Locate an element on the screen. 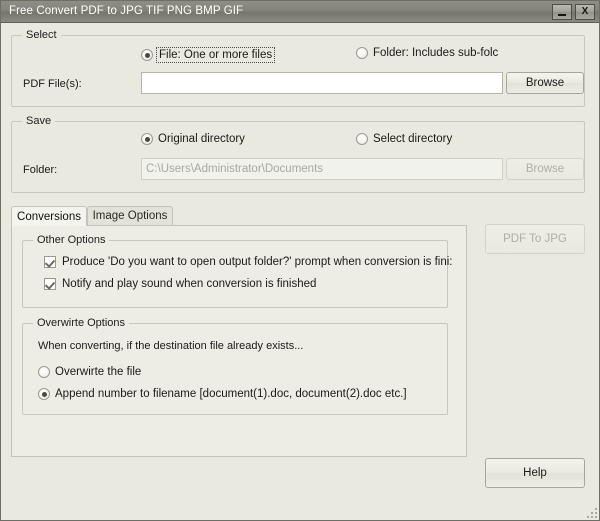  resize-grip is located at coordinates (591, 512).